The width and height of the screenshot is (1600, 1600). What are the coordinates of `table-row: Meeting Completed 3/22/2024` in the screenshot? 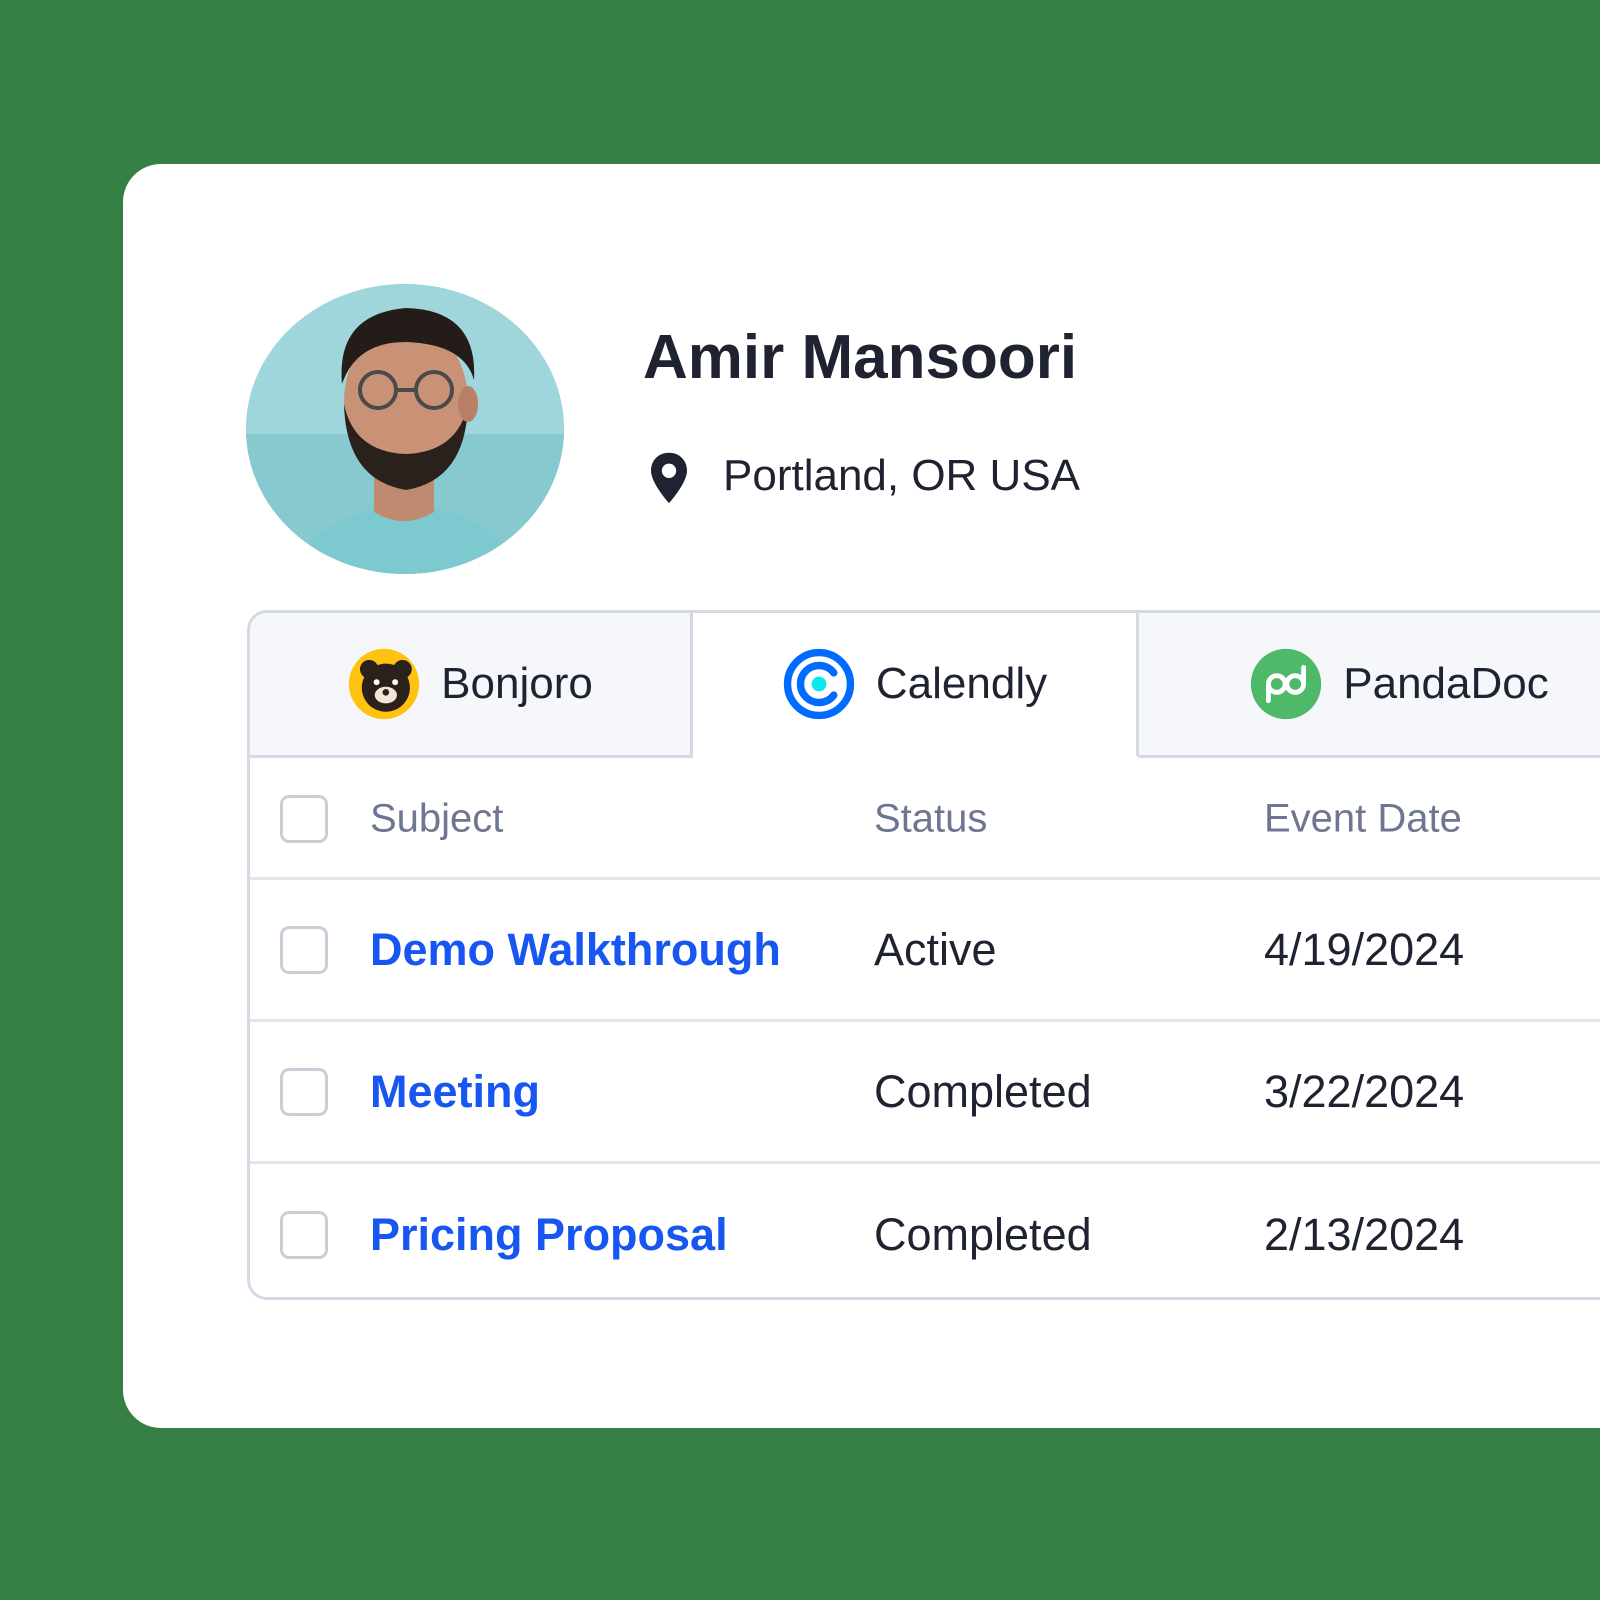 It's located at (925, 1093).